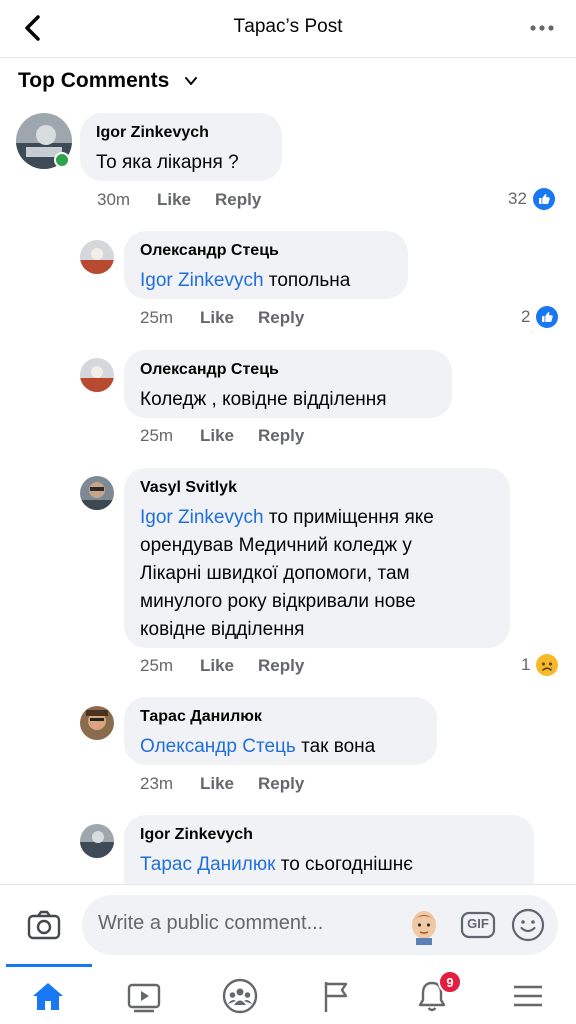  What do you see at coordinates (263, 399) in the screenshot?
I see `comment-text: Коледж , ковідне відділення` at bounding box center [263, 399].